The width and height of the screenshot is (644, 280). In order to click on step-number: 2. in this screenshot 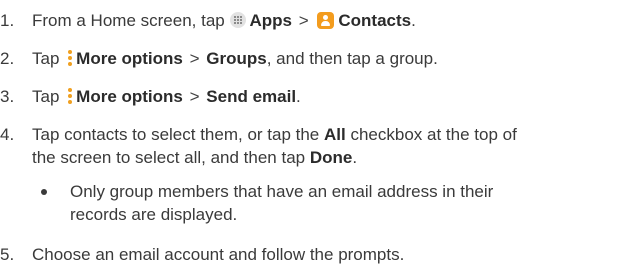, I will do `click(7, 58)`.